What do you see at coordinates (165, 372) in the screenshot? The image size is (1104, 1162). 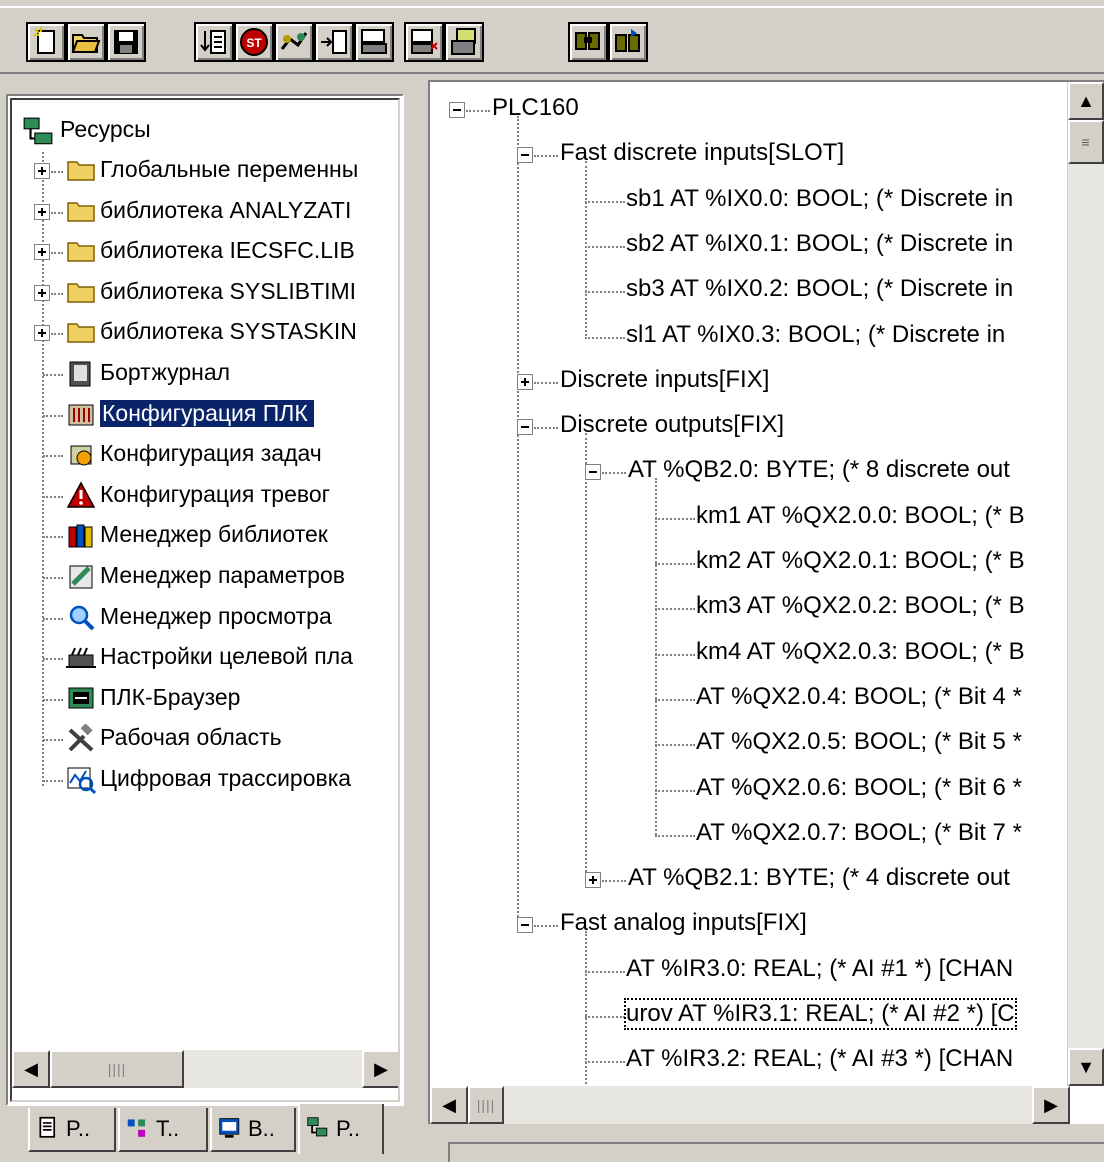 I see `tree-item-label: Бортжурнал` at bounding box center [165, 372].